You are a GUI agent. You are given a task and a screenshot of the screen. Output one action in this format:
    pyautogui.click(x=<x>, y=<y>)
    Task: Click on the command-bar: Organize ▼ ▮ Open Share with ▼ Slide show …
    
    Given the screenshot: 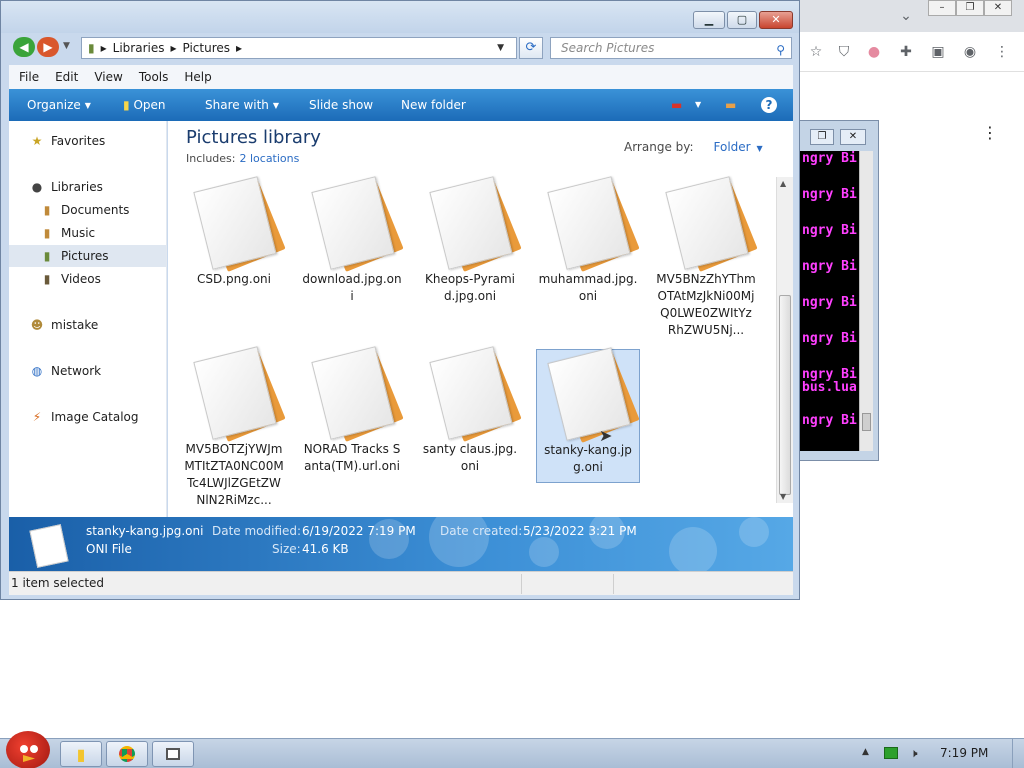 What is the action you would take?
    pyautogui.click(x=401, y=105)
    